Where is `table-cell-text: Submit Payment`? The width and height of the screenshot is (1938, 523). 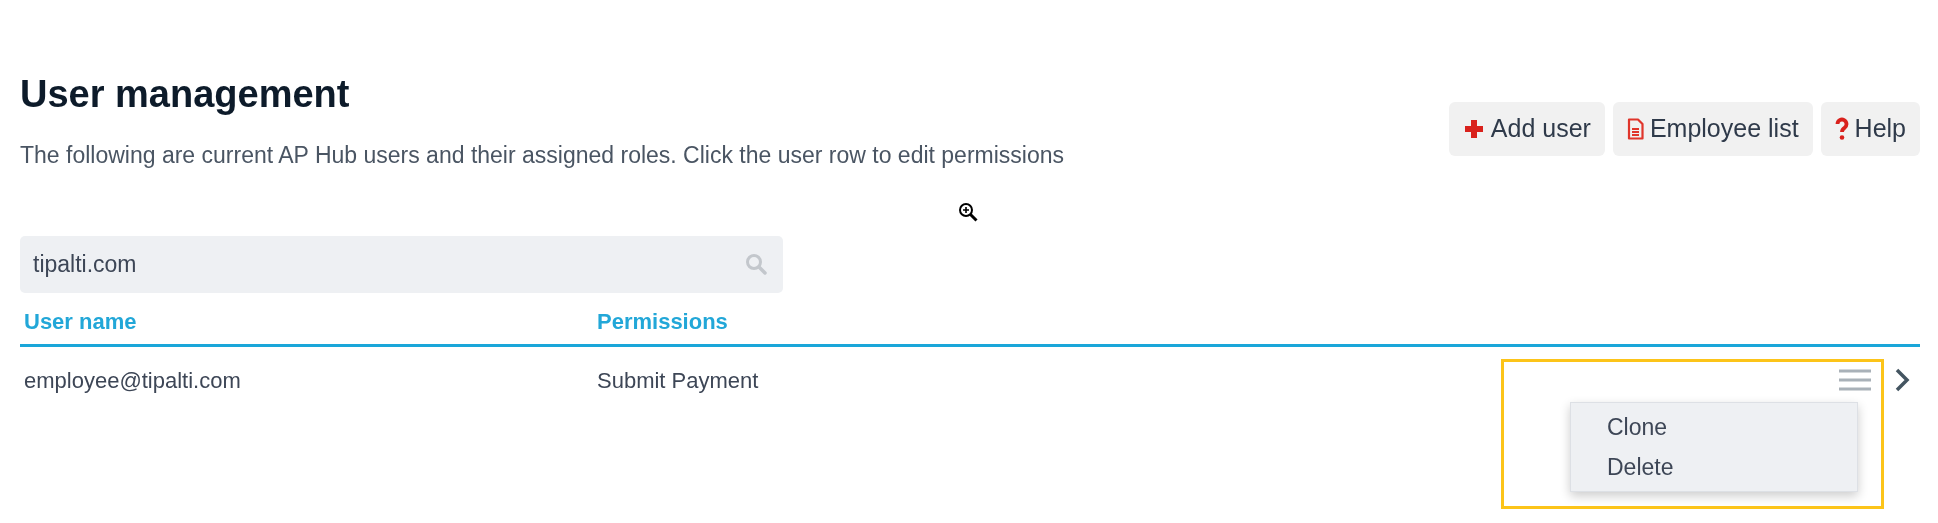 table-cell-text: Submit Payment is located at coordinates (678, 380).